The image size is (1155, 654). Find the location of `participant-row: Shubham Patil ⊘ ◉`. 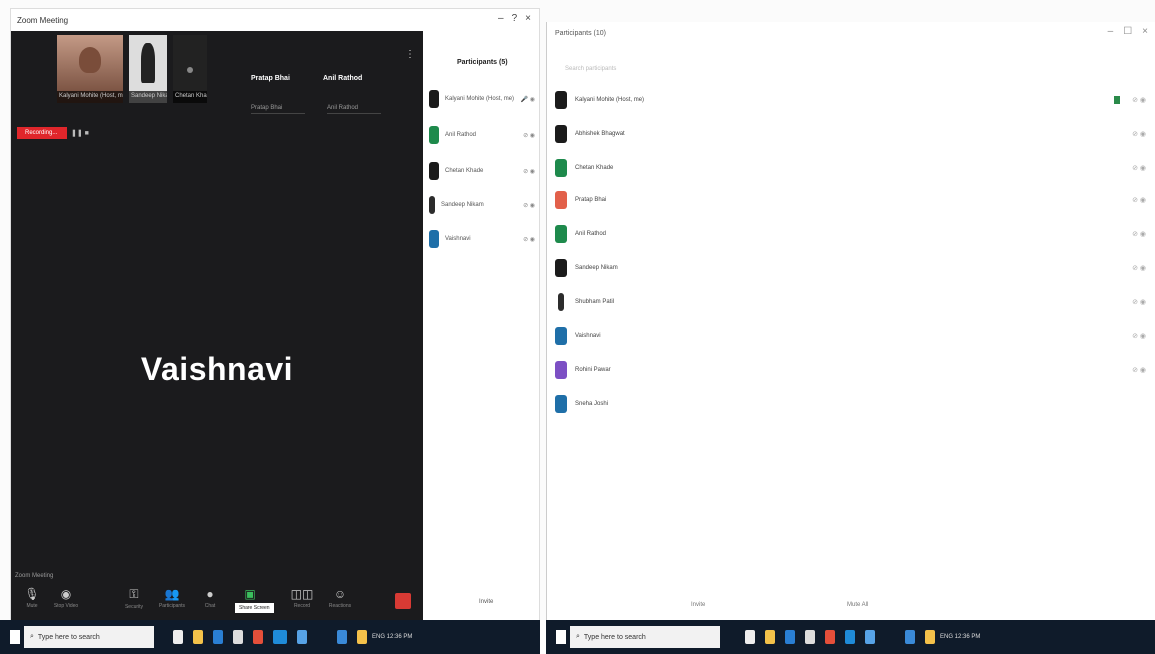

participant-row: Shubham Patil ⊘ ◉ is located at coordinates (852, 302).